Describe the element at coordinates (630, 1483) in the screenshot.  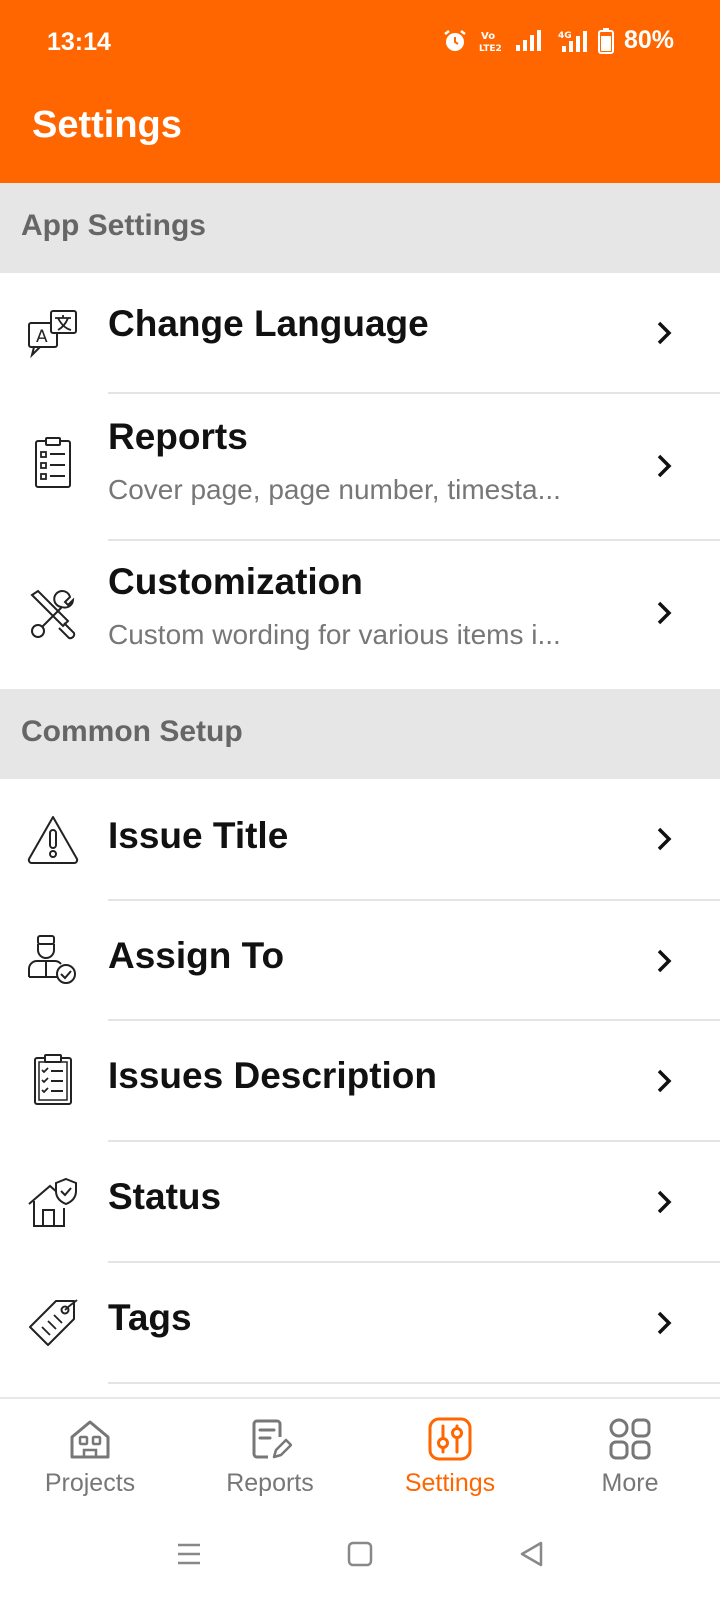
I see `nav-label: More` at that location.